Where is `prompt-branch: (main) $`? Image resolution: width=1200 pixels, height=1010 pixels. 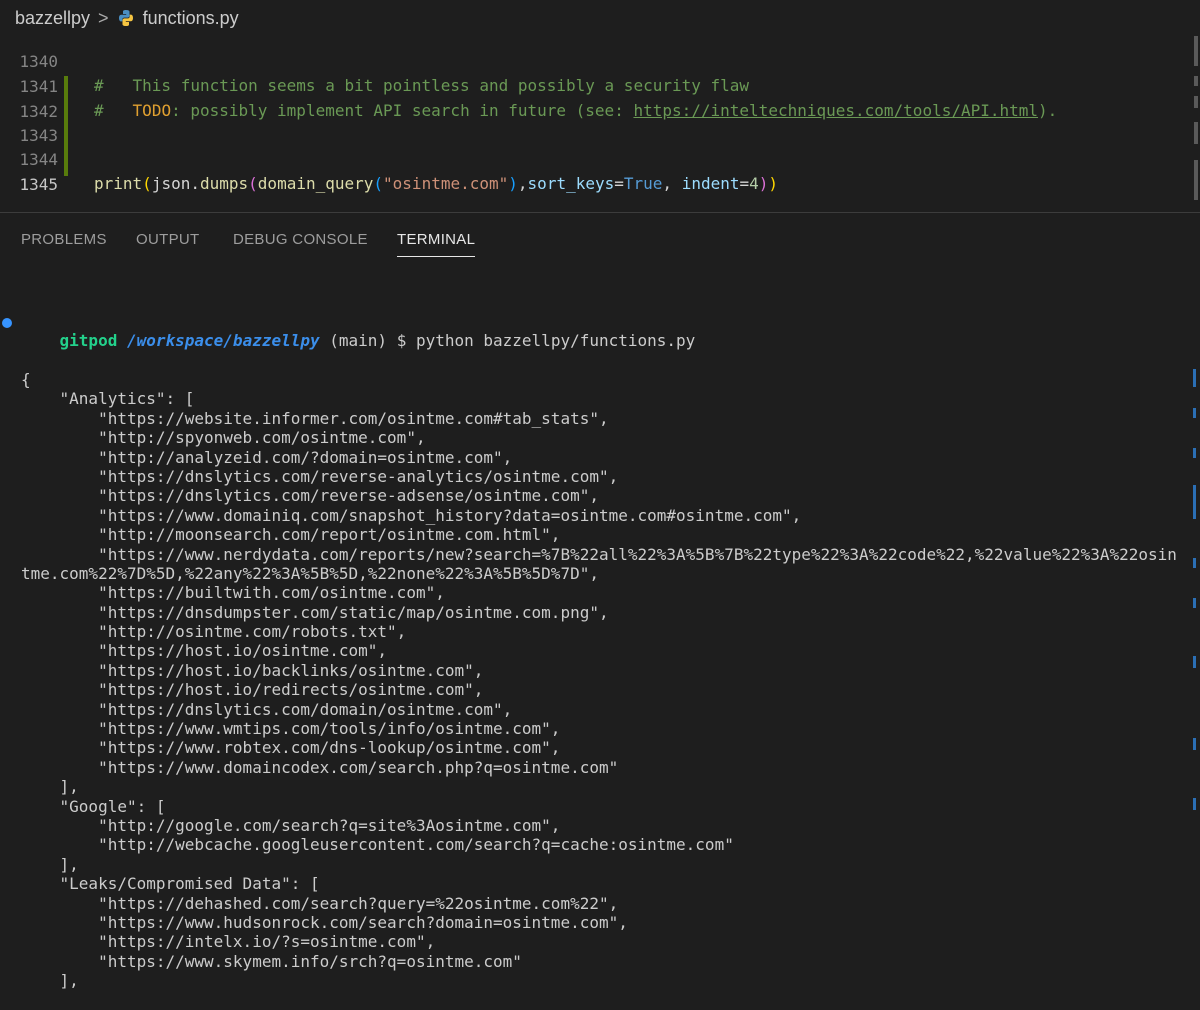 prompt-branch: (main) $ is located at coordinates (367, 341).